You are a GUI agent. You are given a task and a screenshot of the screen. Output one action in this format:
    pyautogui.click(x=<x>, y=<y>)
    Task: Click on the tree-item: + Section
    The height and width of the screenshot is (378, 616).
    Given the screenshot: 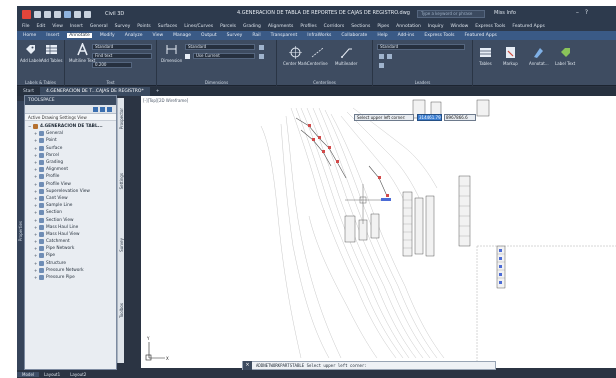 What is the action you would take?
    pyautogui.click(x=72, y=212)
    